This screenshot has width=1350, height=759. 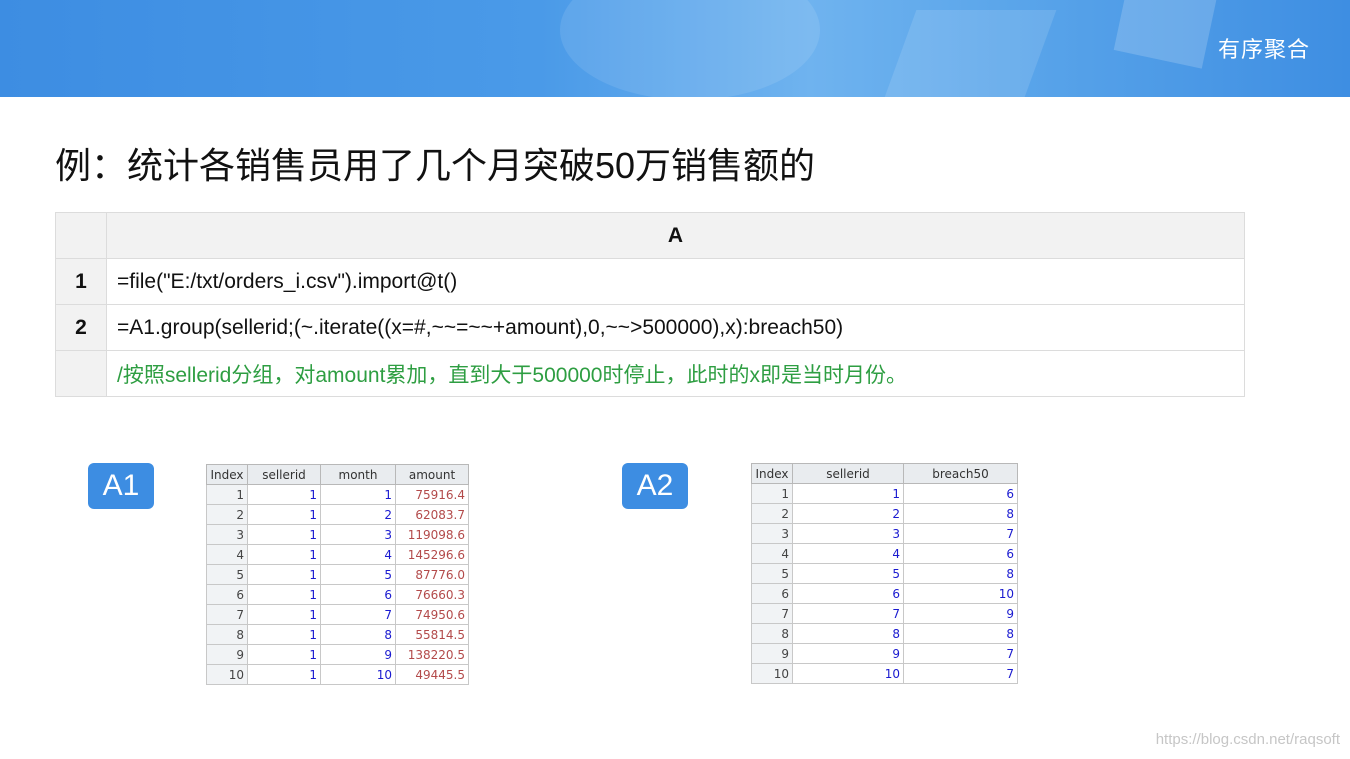 What do you see at coordinates (337, 494) in the screenshot?
I see `table-row: 1 1 1 75916.4` at bounding box center [337, 494].